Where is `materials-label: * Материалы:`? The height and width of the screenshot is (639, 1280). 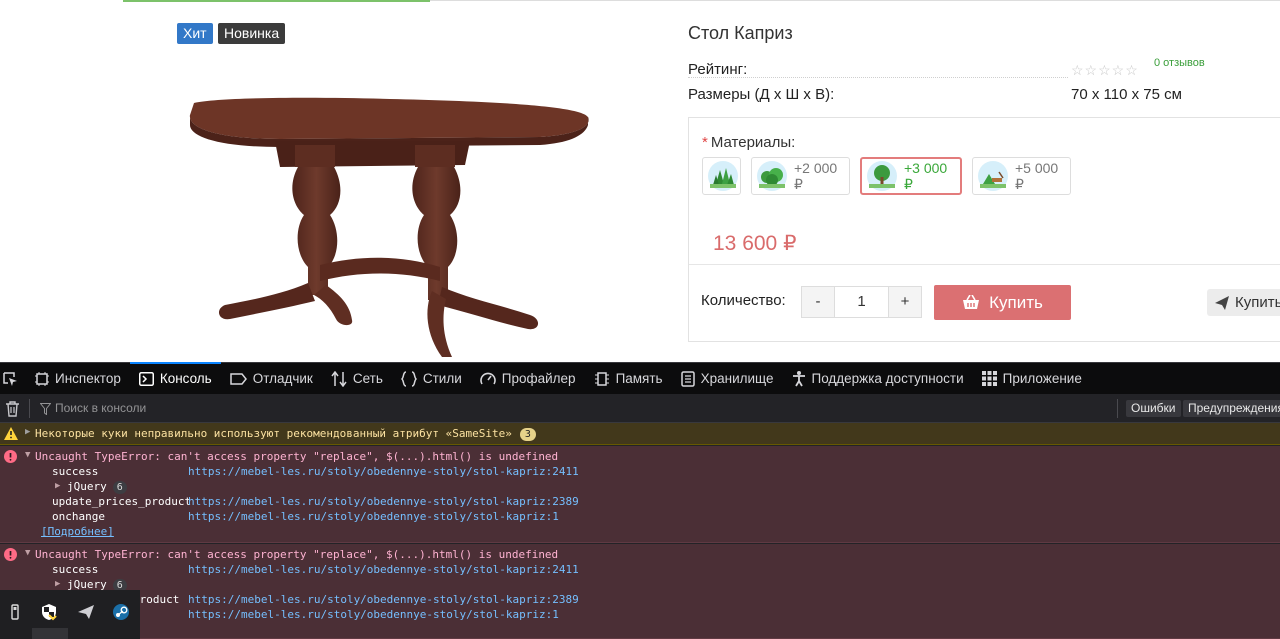
materials-label: * Материалы: is located at coordinates (748, 142).